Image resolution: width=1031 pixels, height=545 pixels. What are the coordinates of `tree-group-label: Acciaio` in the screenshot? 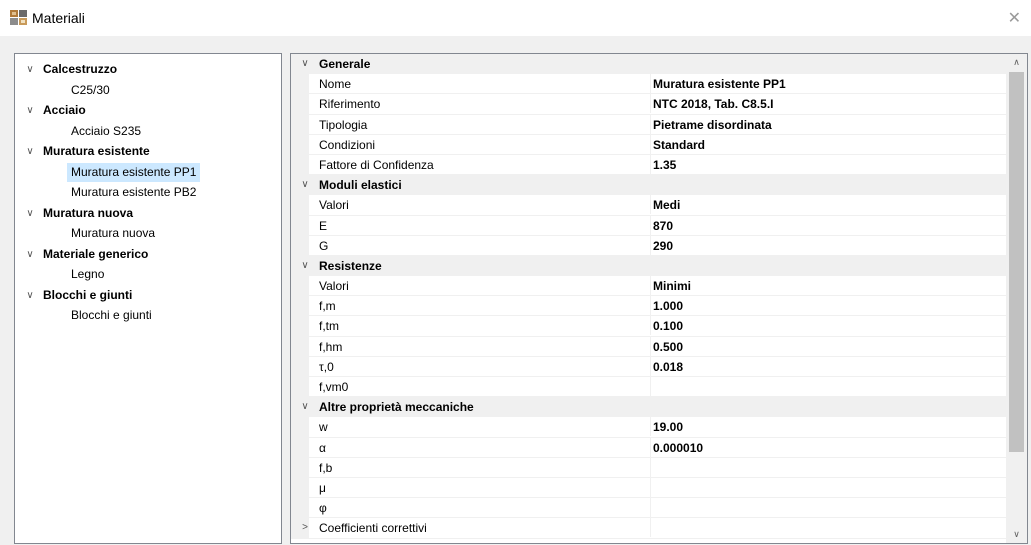 It's located at (64, 110).